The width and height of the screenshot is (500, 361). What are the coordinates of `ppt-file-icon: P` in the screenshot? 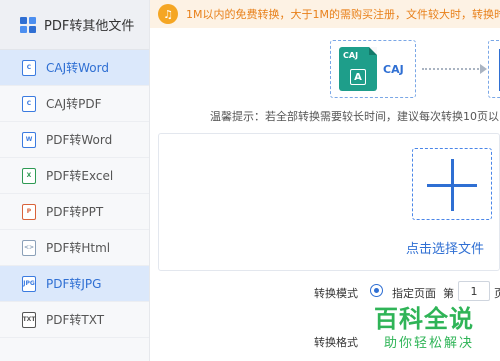 It's located at (29, 211).